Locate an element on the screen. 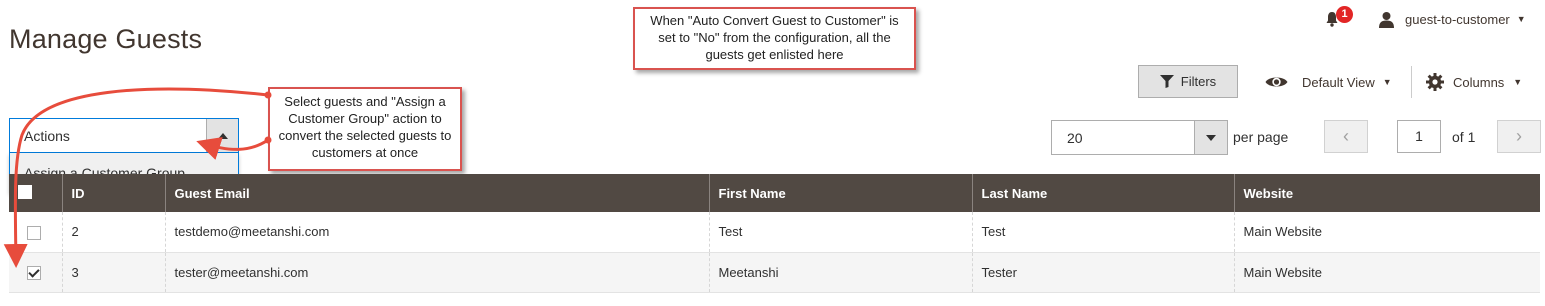 The height and width of the screenshot is (306, 1545). per-page-value: 20 is located at coordinates (1075, 138).